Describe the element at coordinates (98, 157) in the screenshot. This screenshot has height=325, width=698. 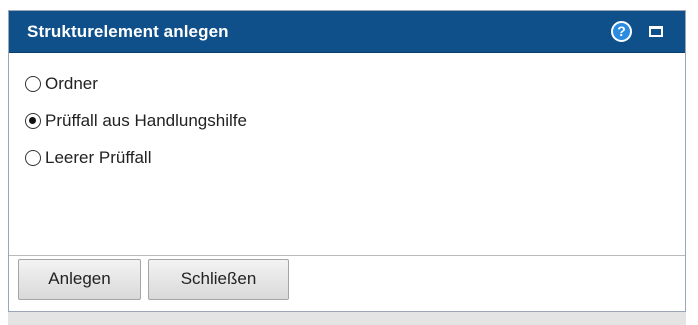
I see `option-label: Leerer Prüffall` at that location.